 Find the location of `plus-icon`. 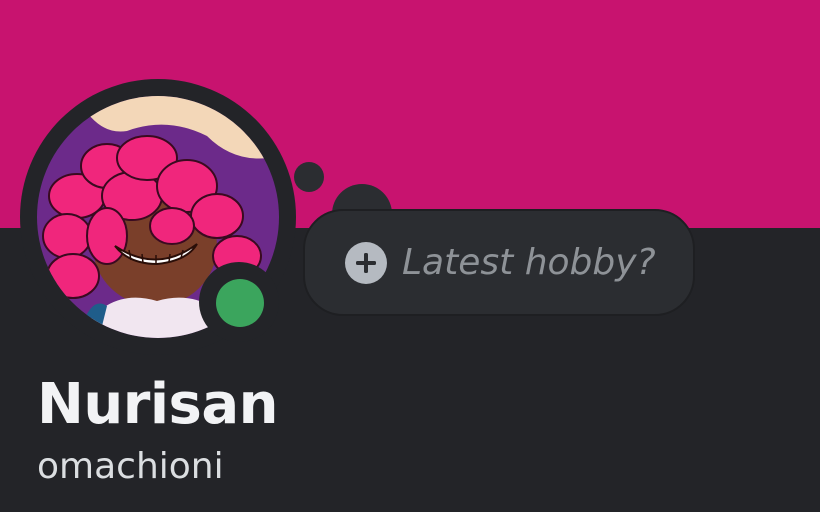

plus-icon is located at coordinates (366, 262).